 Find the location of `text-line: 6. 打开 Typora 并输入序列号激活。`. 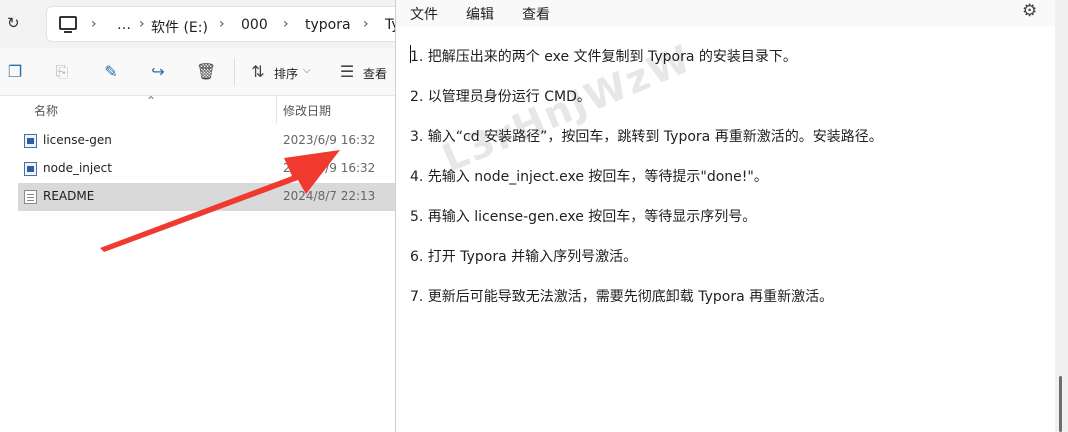

text-line: 6. 打开 Typora 并输入序列号激活。 is located at coordinates (524, 257).